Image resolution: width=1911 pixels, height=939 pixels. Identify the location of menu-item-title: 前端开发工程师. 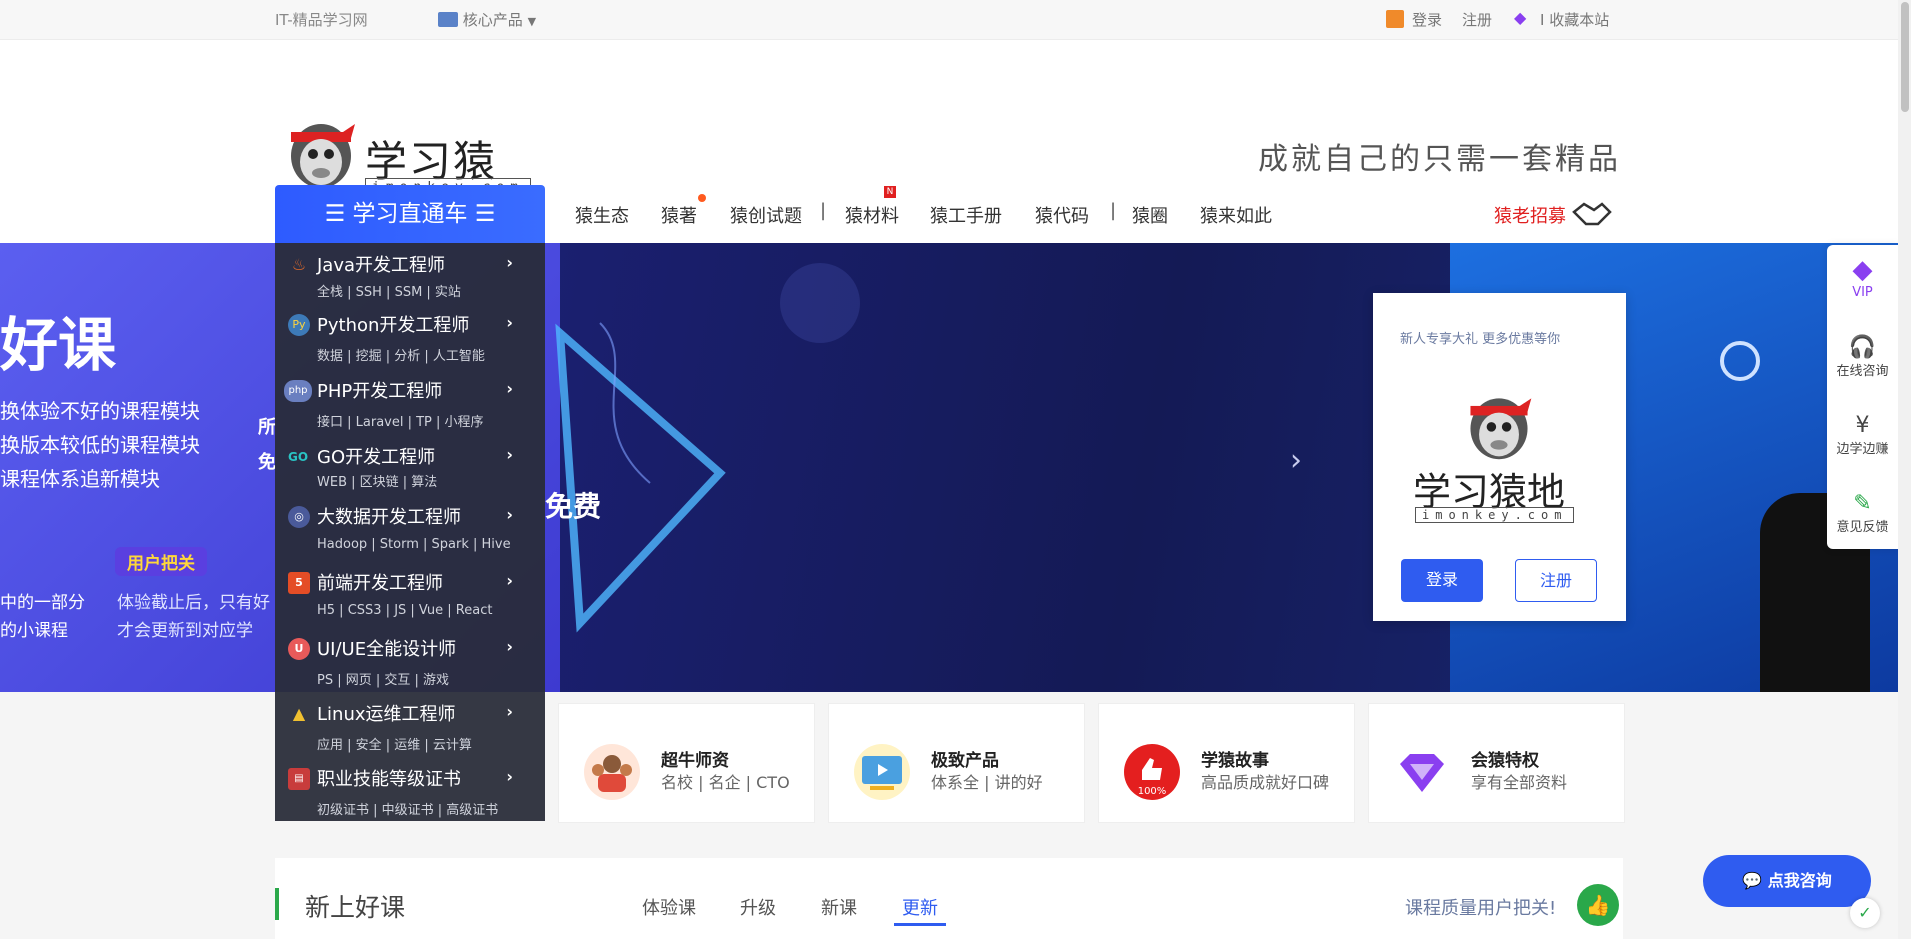
(380, 583).